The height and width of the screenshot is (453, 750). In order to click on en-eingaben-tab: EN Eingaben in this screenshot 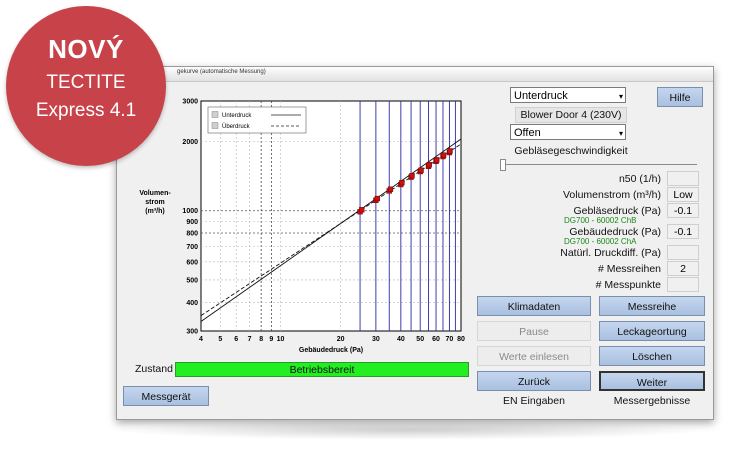, I will do `click(534, 401)`.